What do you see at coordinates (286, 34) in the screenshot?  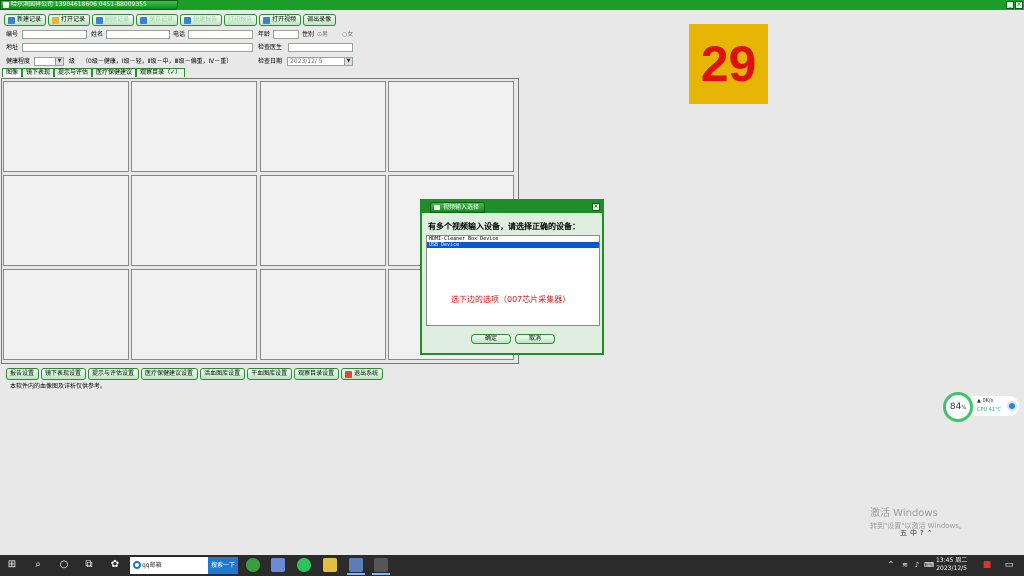 I see `age-field` at bounding box center [286, 34].